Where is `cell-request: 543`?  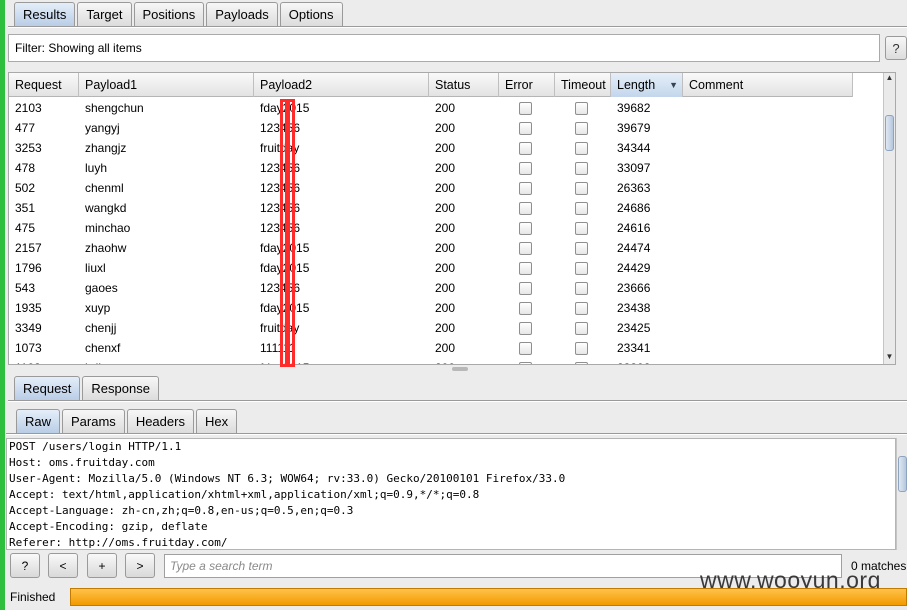 cell-request: 543 is located at coordinates (25, 288).